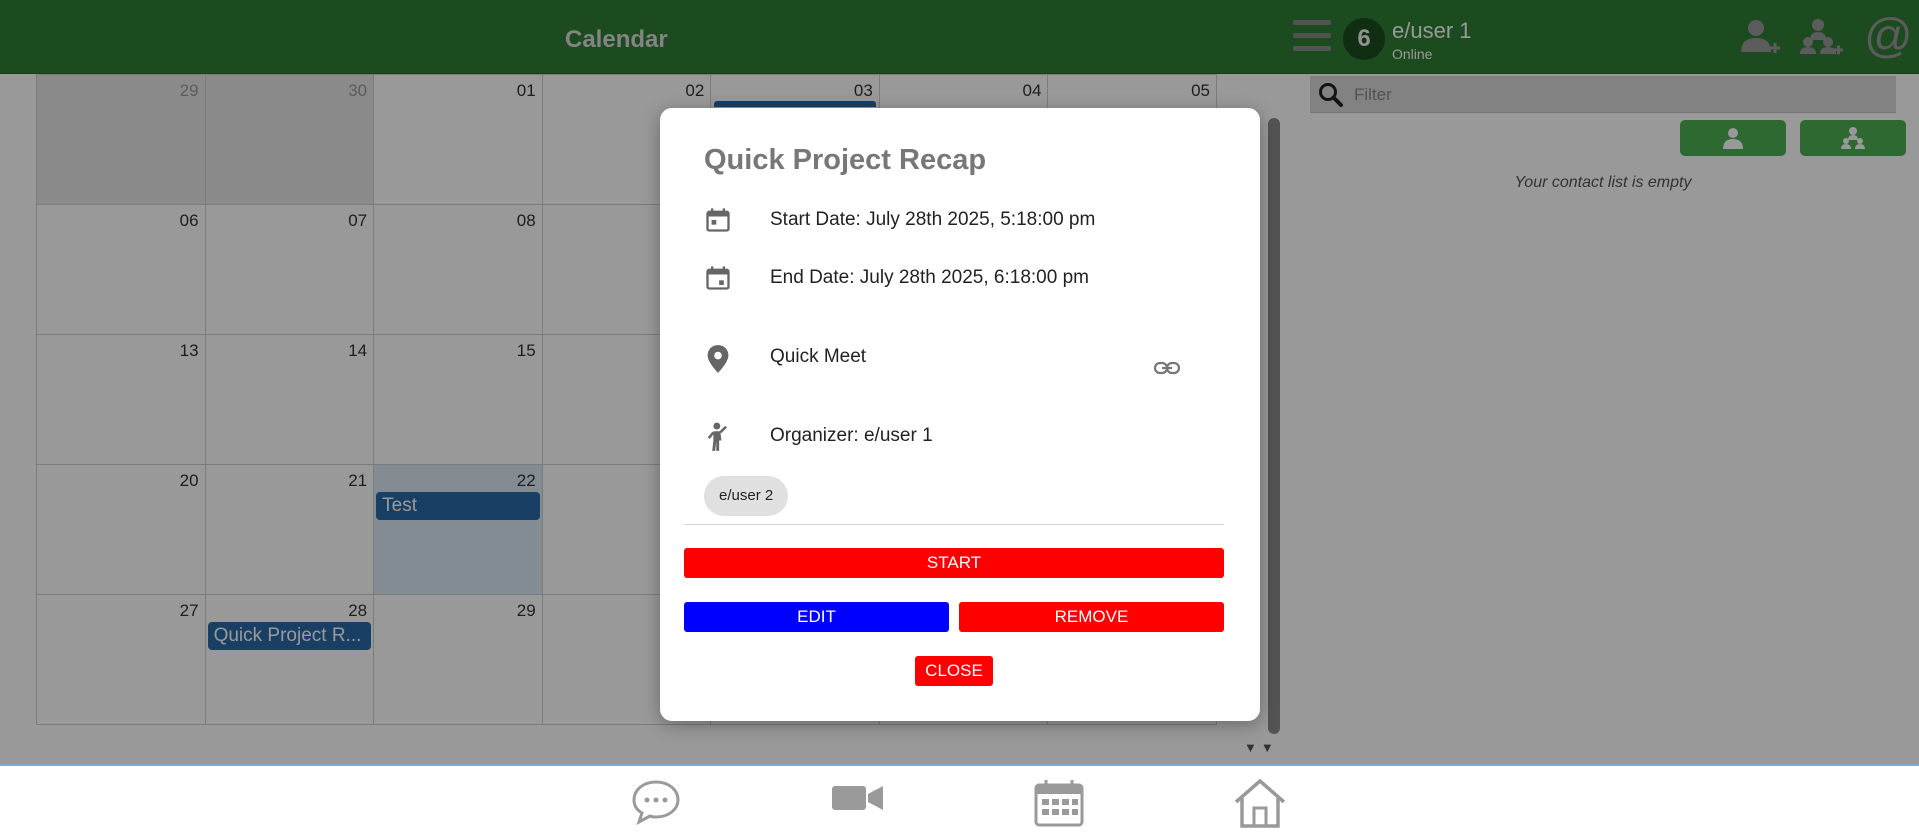 This screenshot has height=833, width=1919. Describe the element at coordinates (959, 796) in the screenshot. I see `bottom-navigation` at that location.